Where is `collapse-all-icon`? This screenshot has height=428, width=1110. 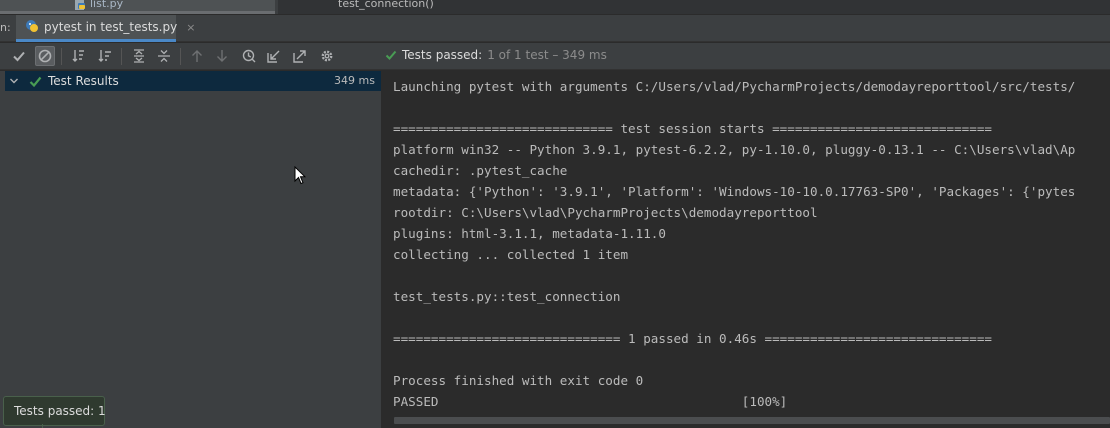
collapse-all-icon is located at coordinates (164, 56).